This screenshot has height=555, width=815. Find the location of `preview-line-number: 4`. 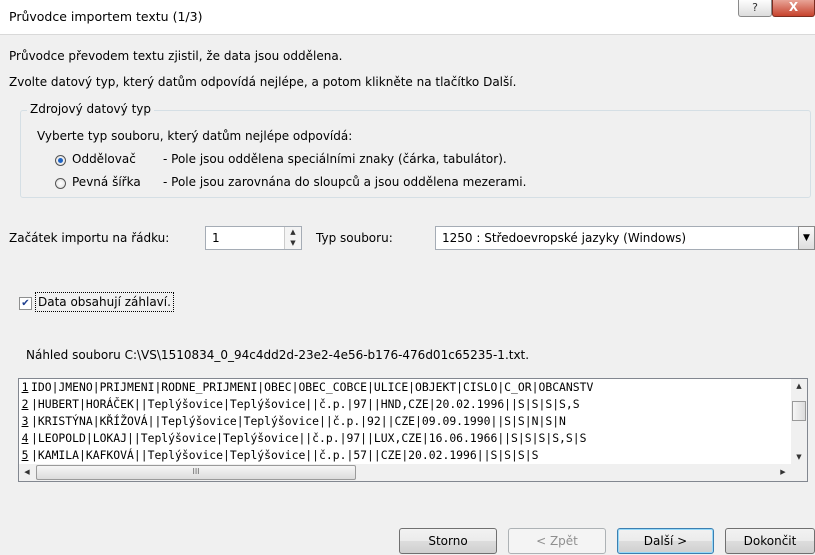

preview-line-number: 4 is located at coordinates (25, 438).